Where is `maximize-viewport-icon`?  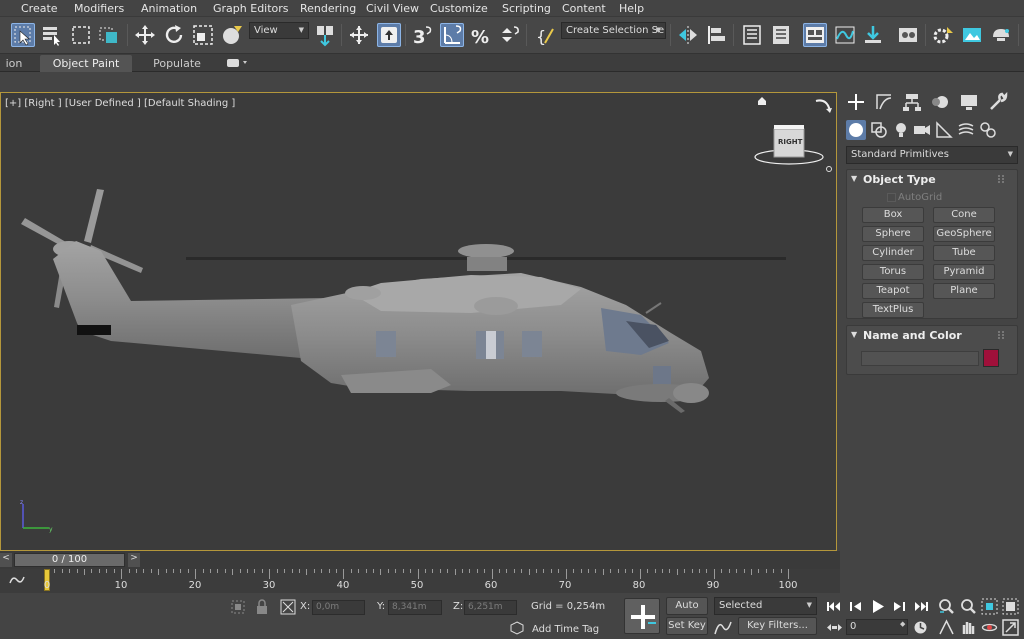 maximize-viewport-icon is located at coordinates (1010, 627).